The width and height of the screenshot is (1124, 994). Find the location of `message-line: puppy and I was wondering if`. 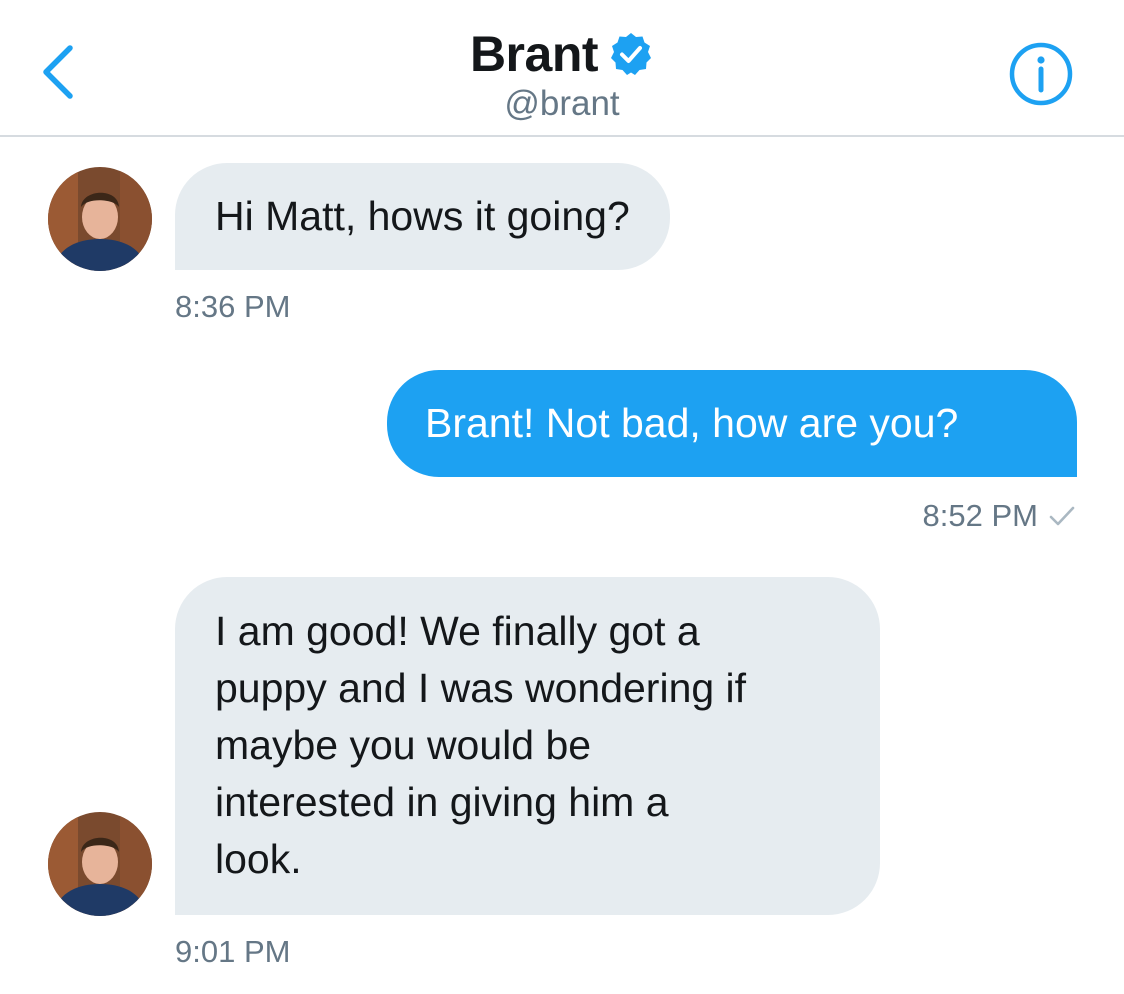

message-line: puppy and I was wondering if is located at coordinates (481, 688).